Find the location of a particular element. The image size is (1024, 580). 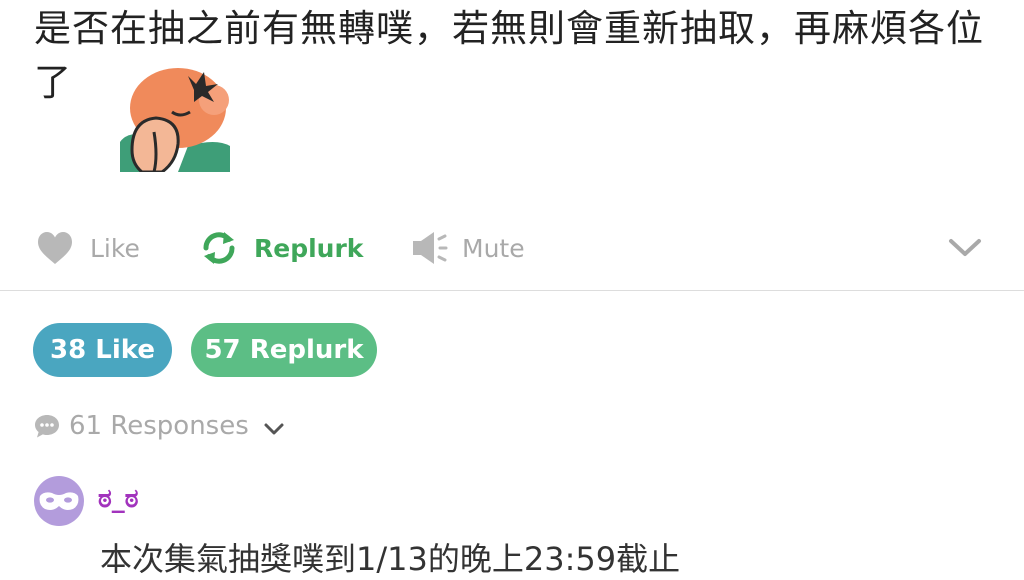

expand-button is located at coordinates (965, 248).